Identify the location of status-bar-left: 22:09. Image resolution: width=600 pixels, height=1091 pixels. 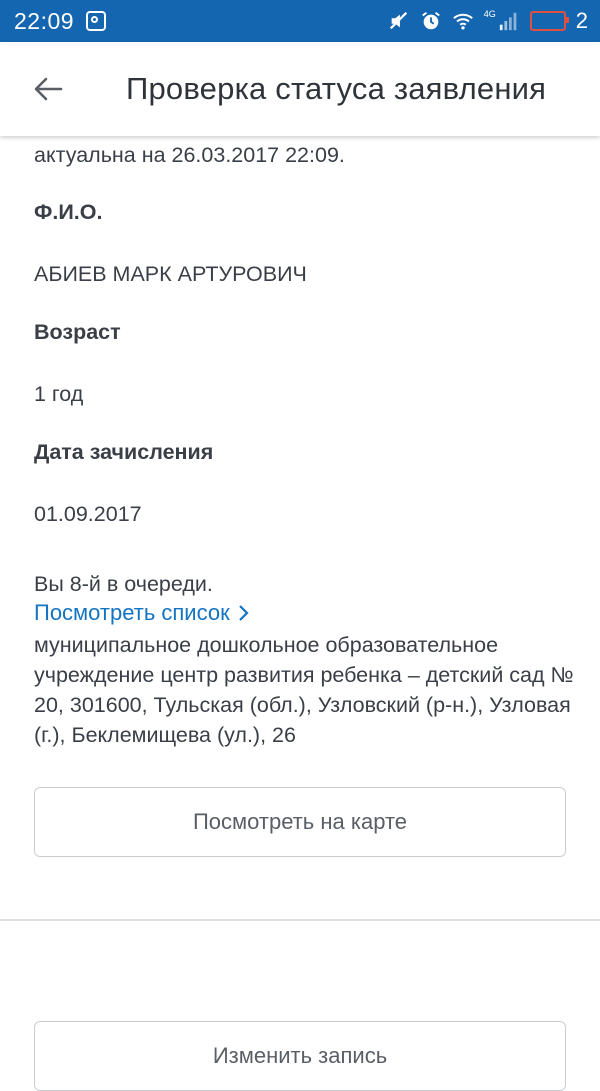
(53, 21).